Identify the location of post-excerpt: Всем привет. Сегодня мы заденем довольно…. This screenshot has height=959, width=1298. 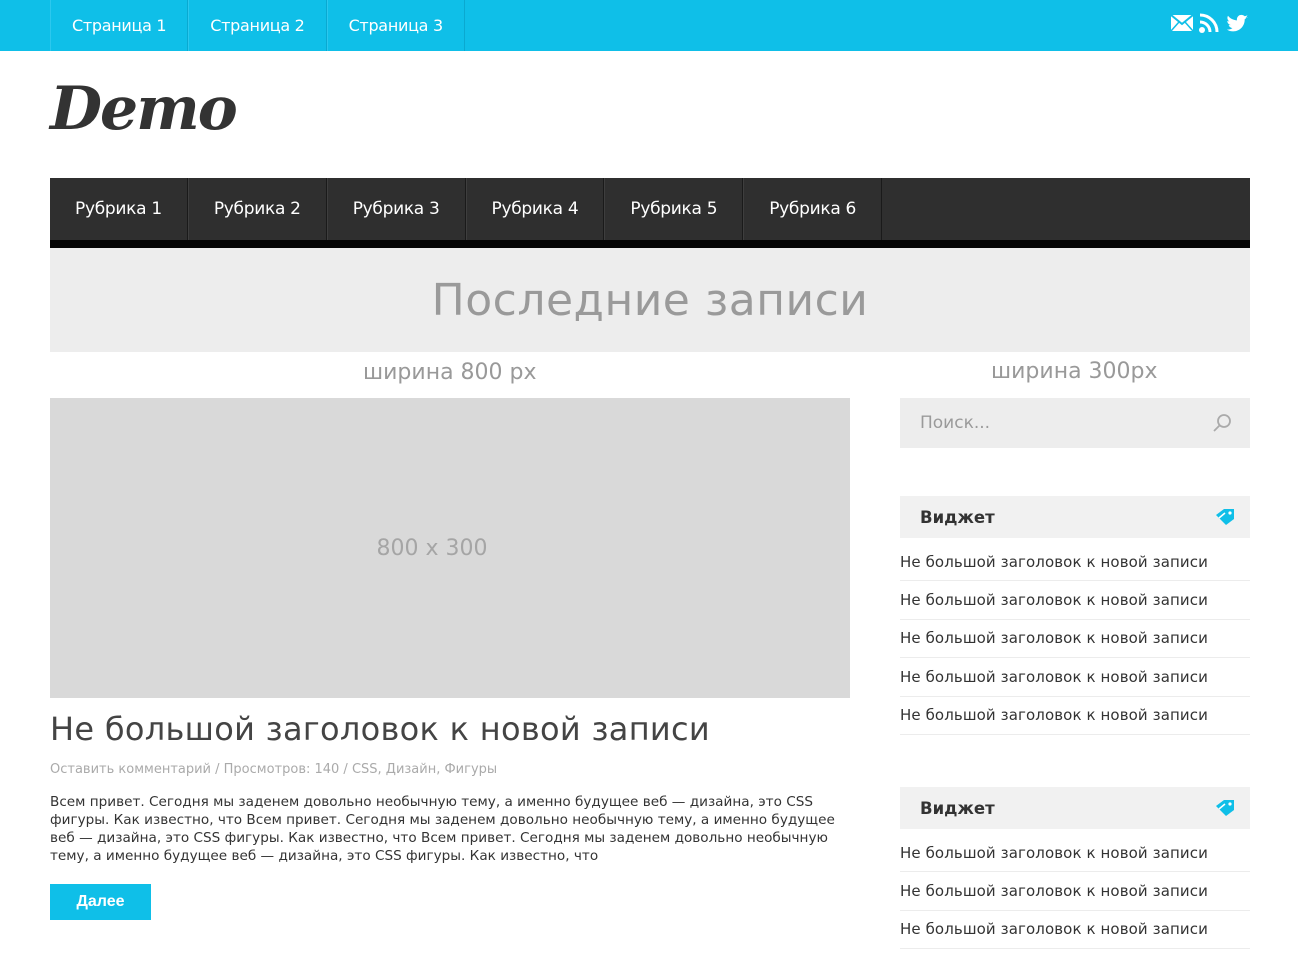
(442, 829).